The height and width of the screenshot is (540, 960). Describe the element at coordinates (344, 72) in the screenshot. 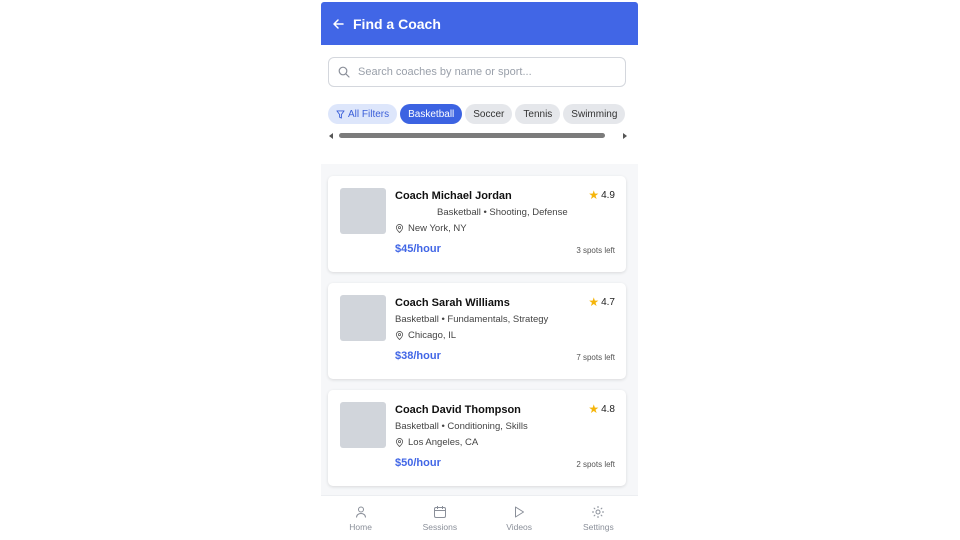

I see `search-icon` at that location.